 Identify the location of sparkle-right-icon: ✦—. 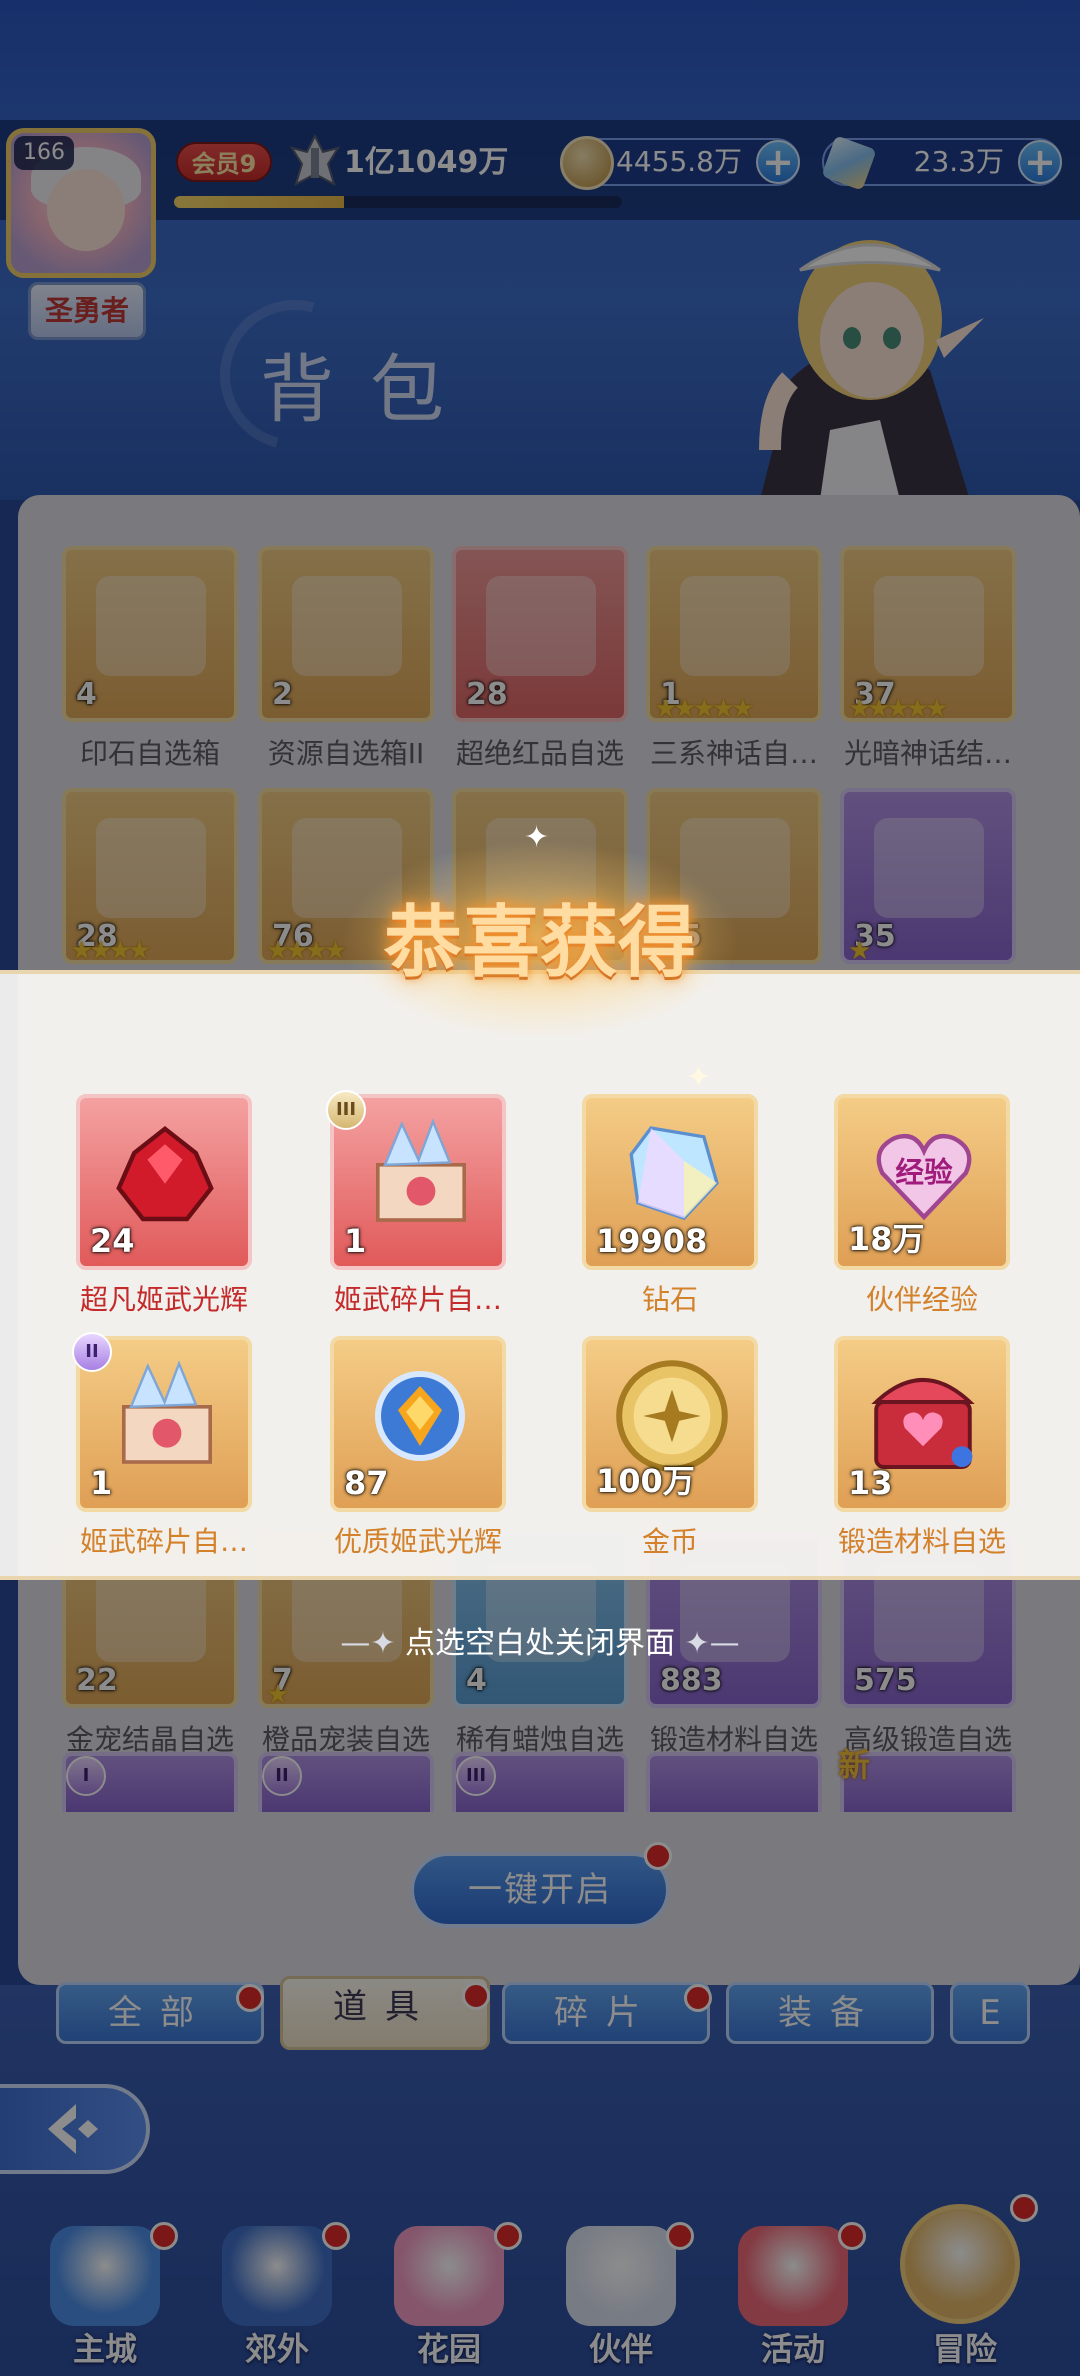
(707, 1643).